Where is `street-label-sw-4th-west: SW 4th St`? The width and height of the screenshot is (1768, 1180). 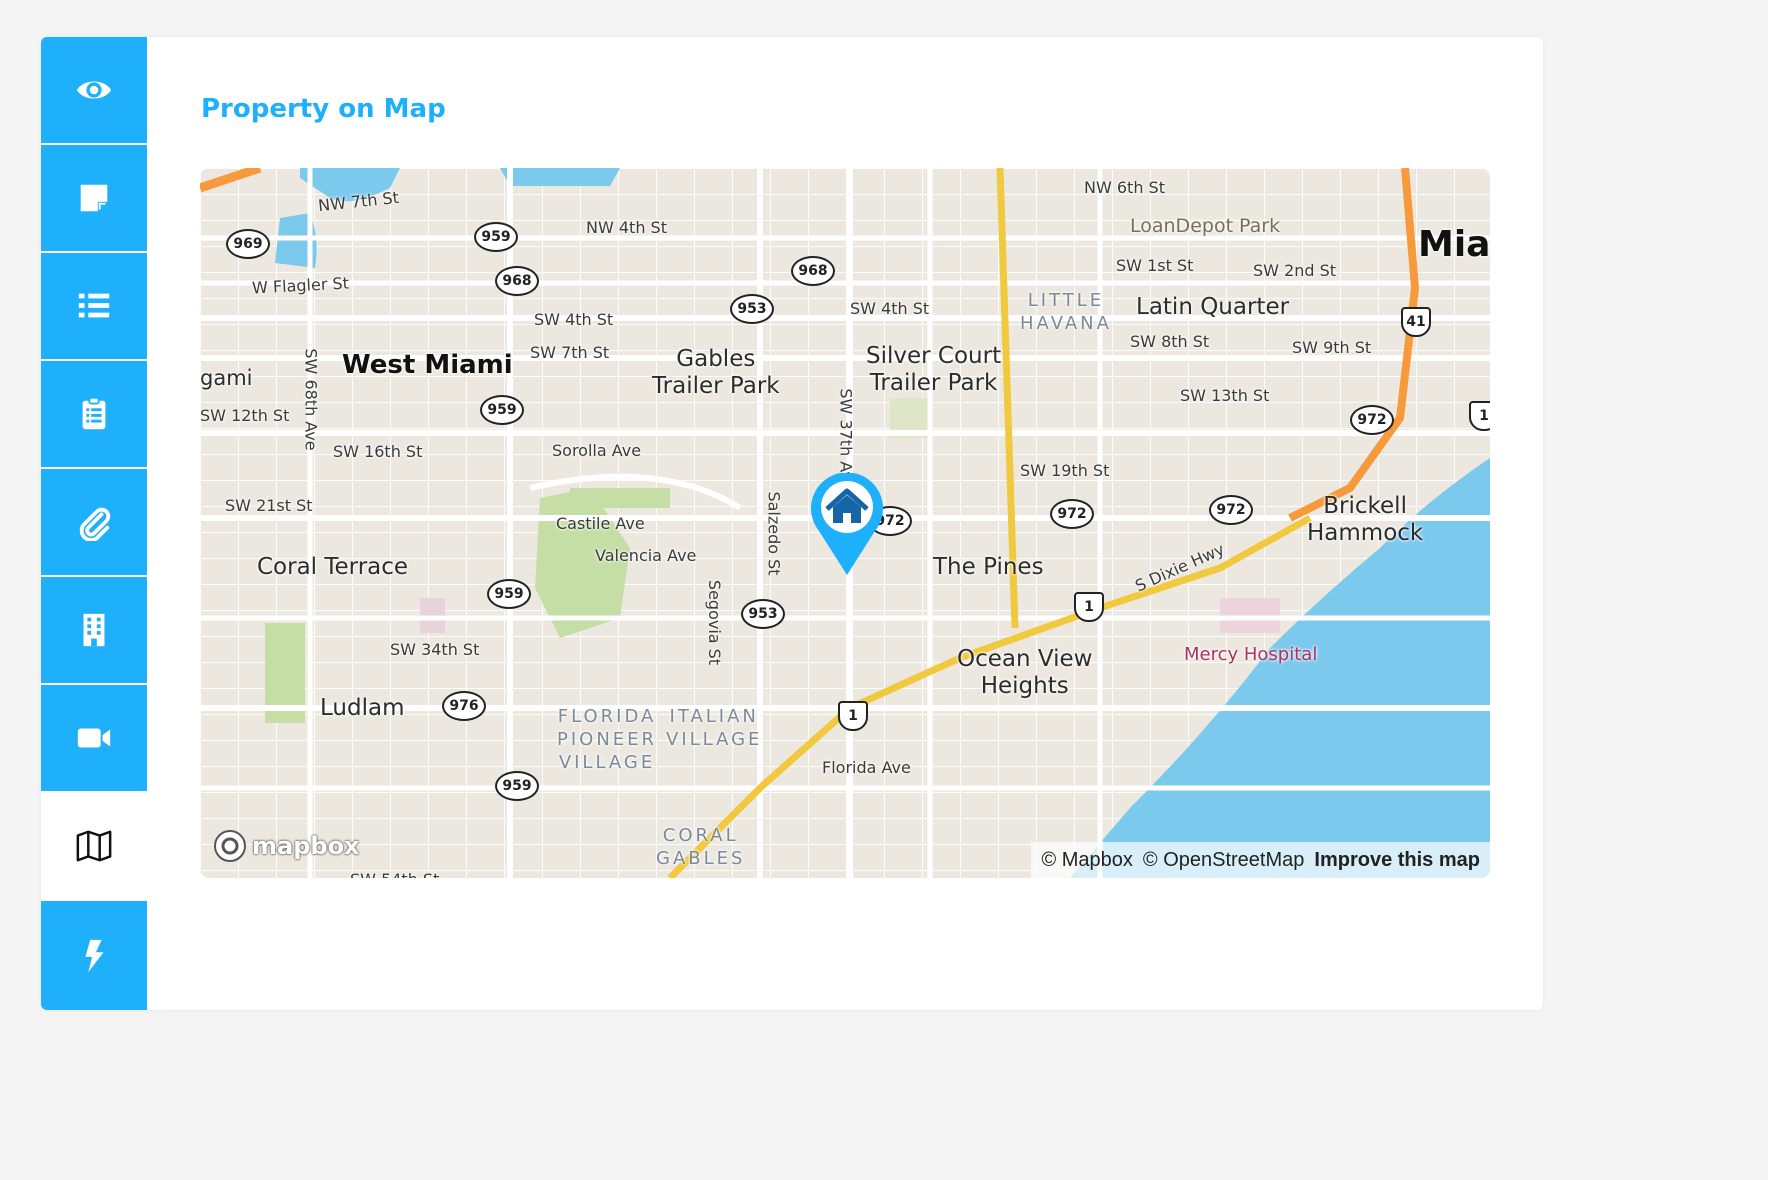 street-label-sw-4th-west: SW 4th St is located at coordinates (574, 319).